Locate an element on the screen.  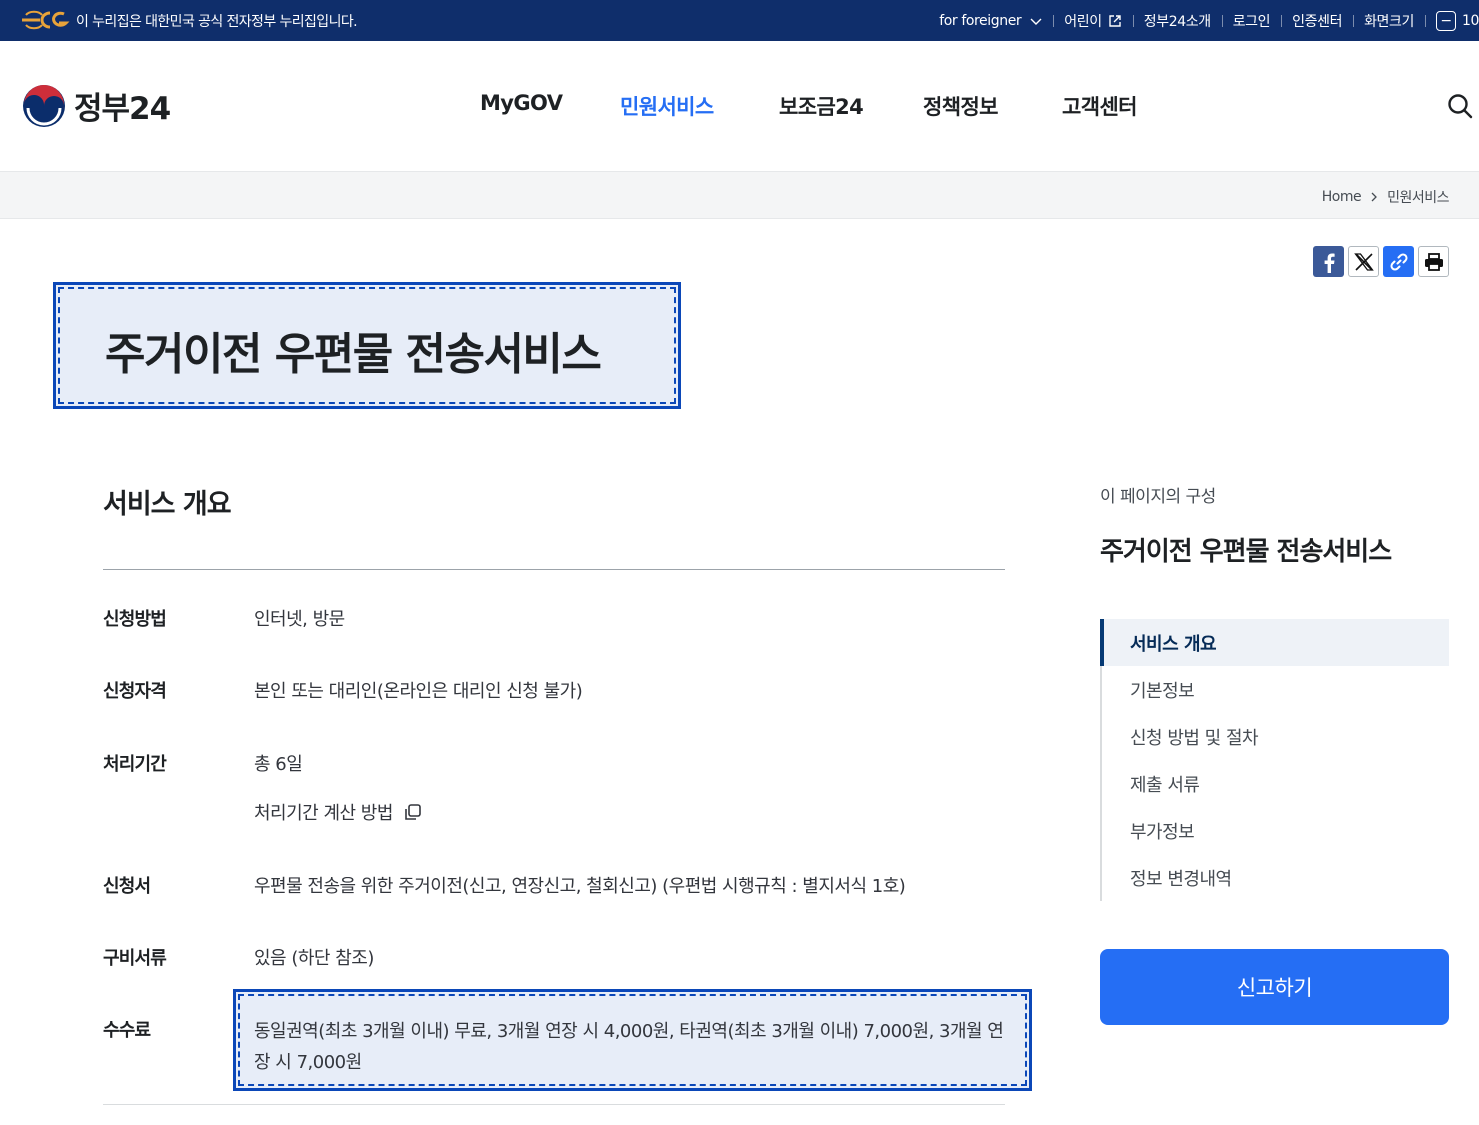
breadcrumb: Home 민원서비스 is located at coordinates (1386, 197).